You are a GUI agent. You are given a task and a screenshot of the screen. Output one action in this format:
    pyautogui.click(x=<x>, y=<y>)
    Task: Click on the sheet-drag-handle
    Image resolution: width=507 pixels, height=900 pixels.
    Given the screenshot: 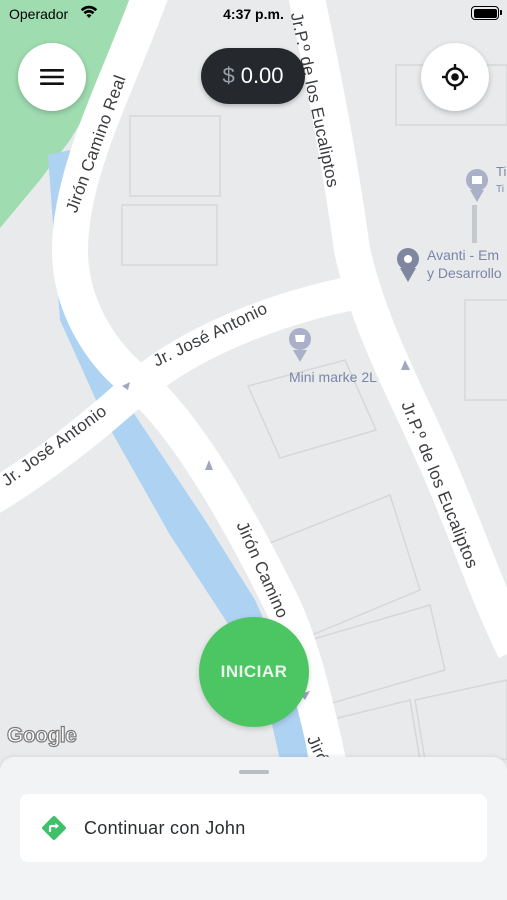 What is the action you would take?
    pyautogui.click(x=254, y=772)
    